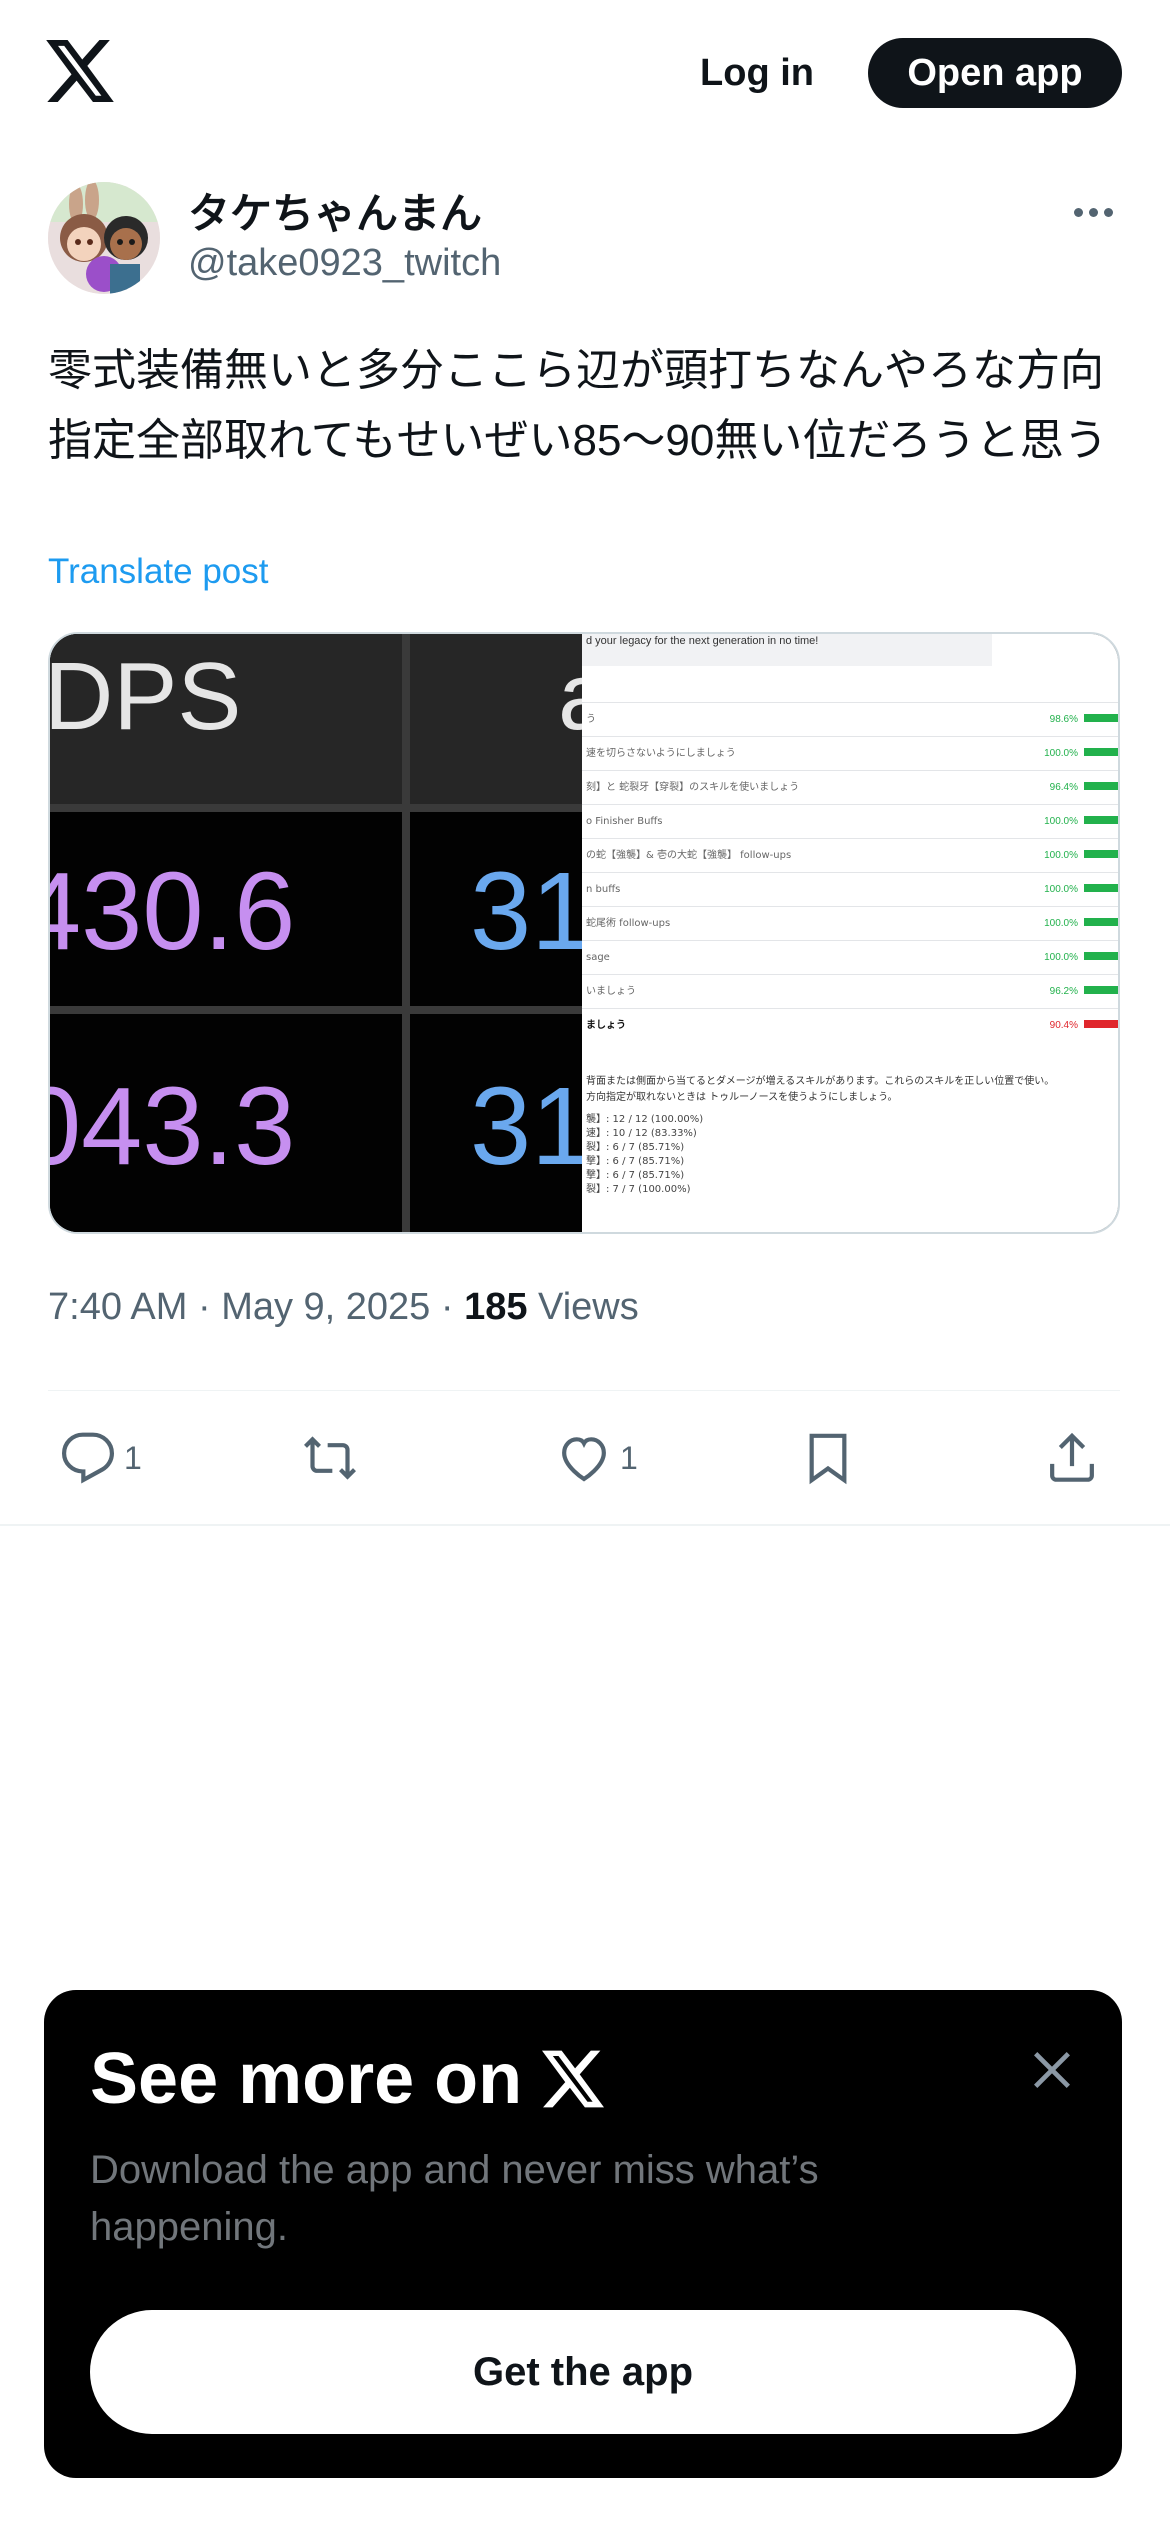 The width and height of the screenshot is (1170, 2532). I want to click on top-bar: Log in Open app, so click(585, 72).